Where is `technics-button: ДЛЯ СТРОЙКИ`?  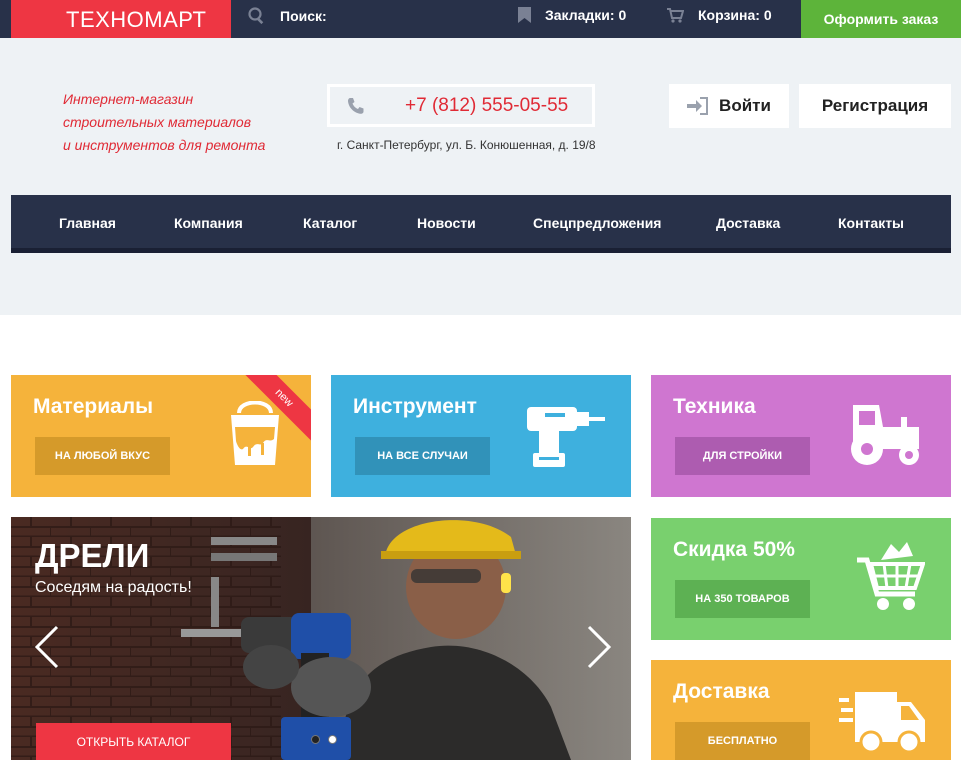 technics-button: ДЛЯ СТРОЙКИ is located at coordinates (742, 456).